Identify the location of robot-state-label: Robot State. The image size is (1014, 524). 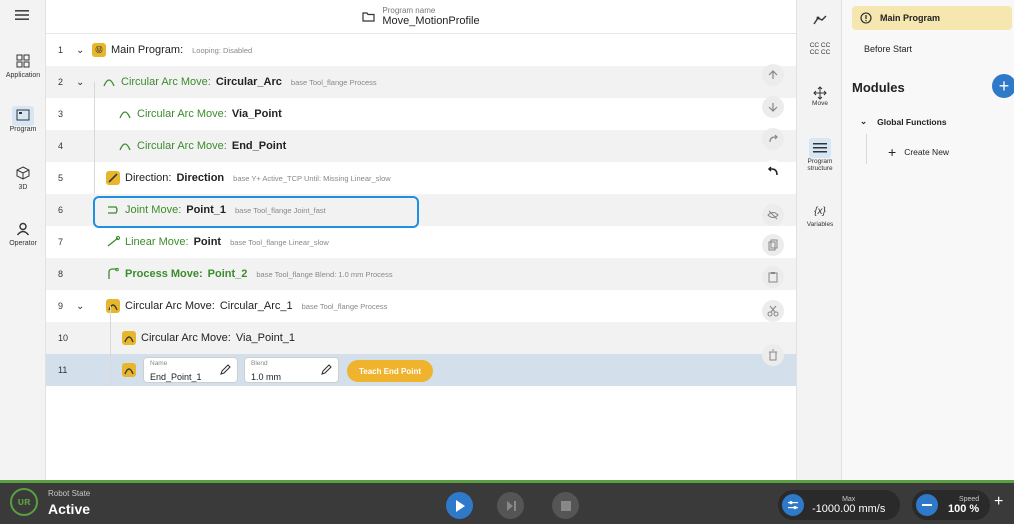
(69, 493).